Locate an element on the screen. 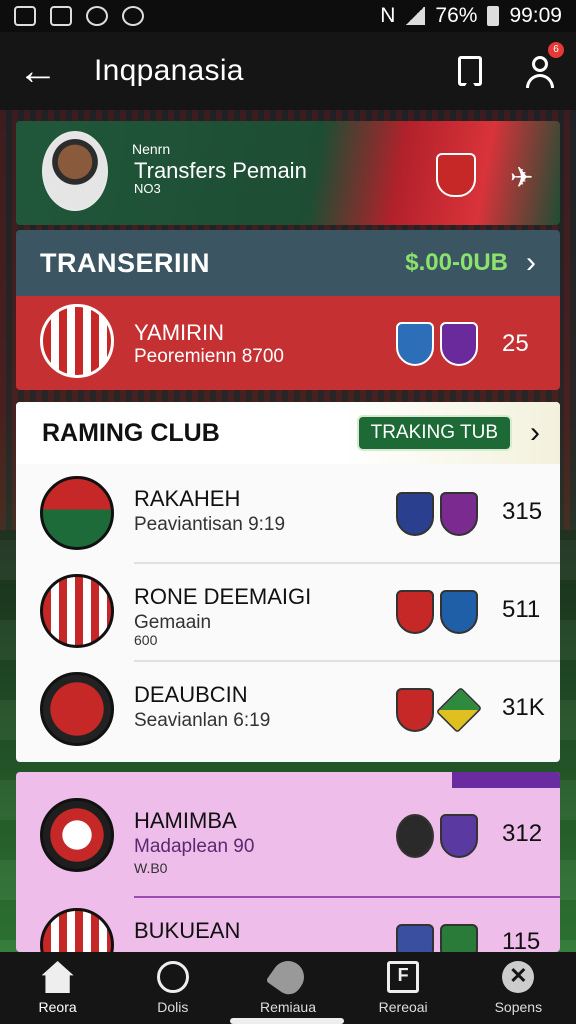 This screenshot has width=576, height=1024. nav-item-remiaua: Remiaua is located at coordinates (288, 984).